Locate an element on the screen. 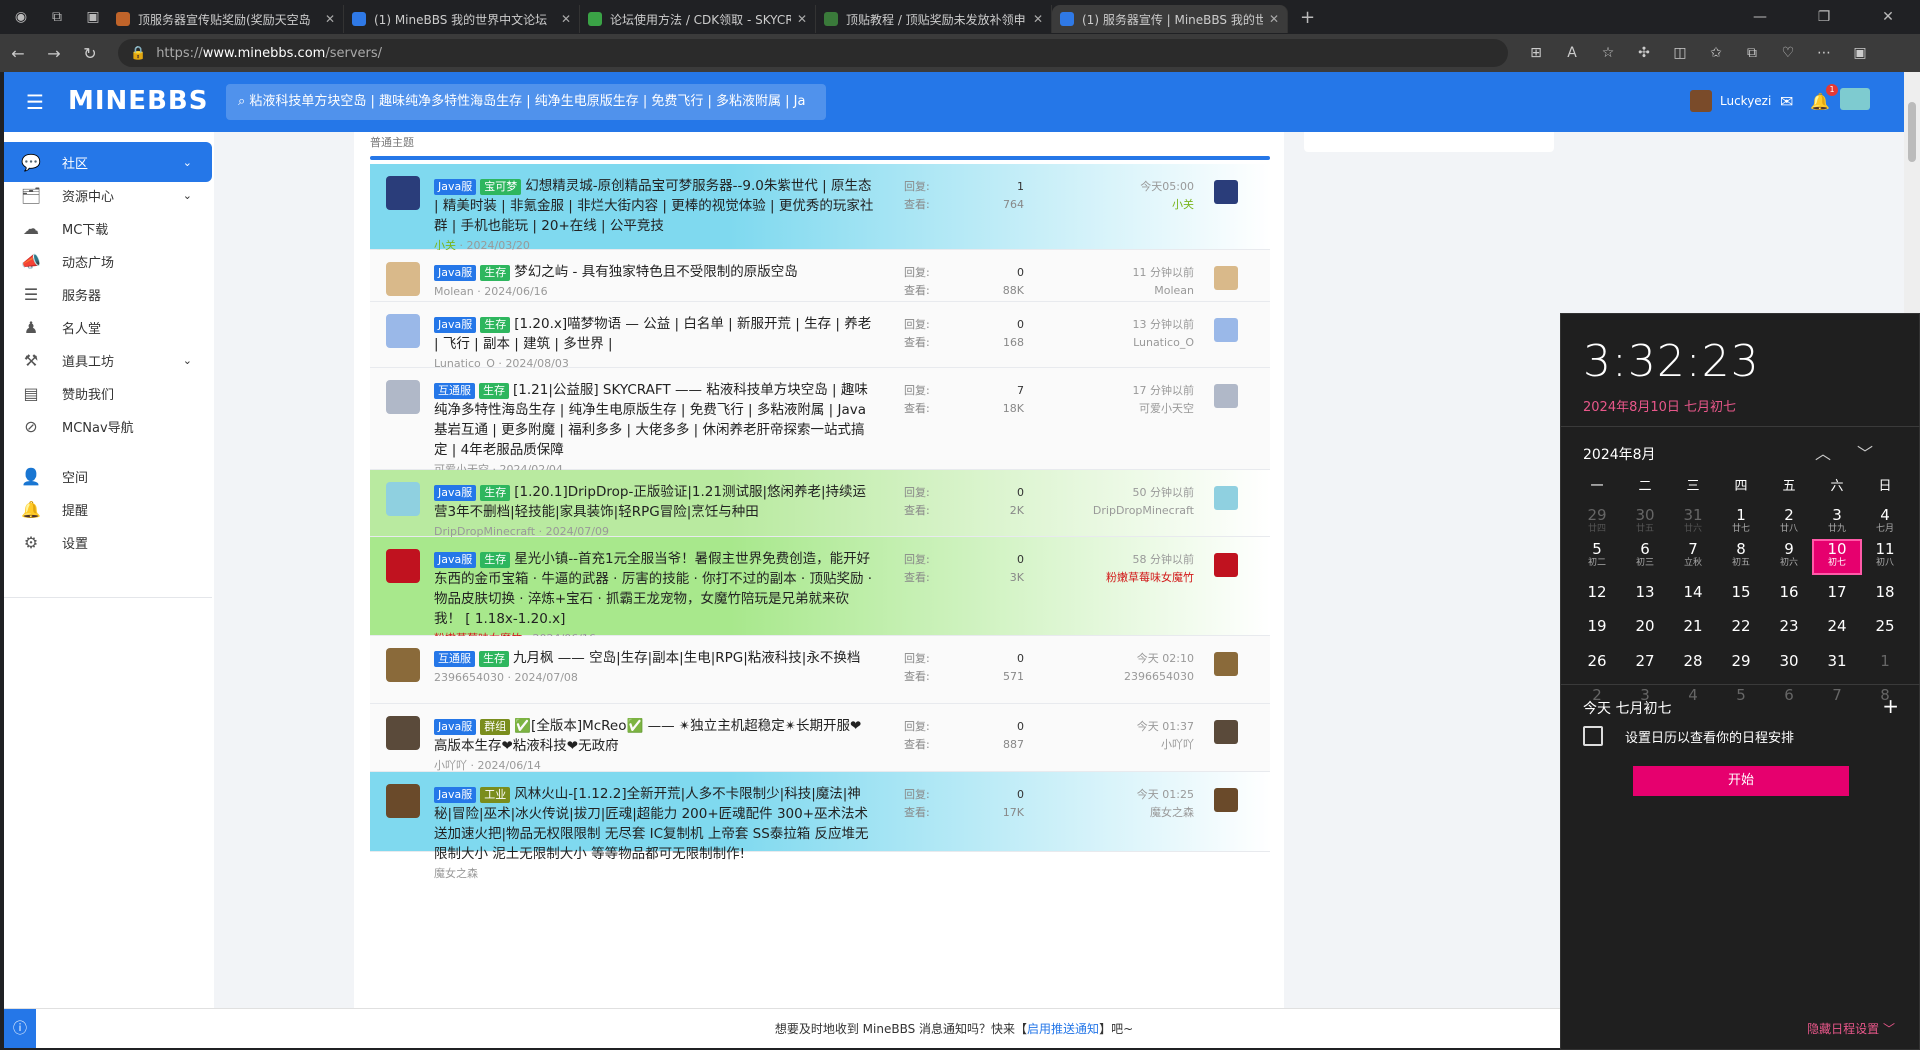  browser-tab: (1) 服务器宣传 | MineBBS 我的世 ✕ is located at coordinates (1170, 19).